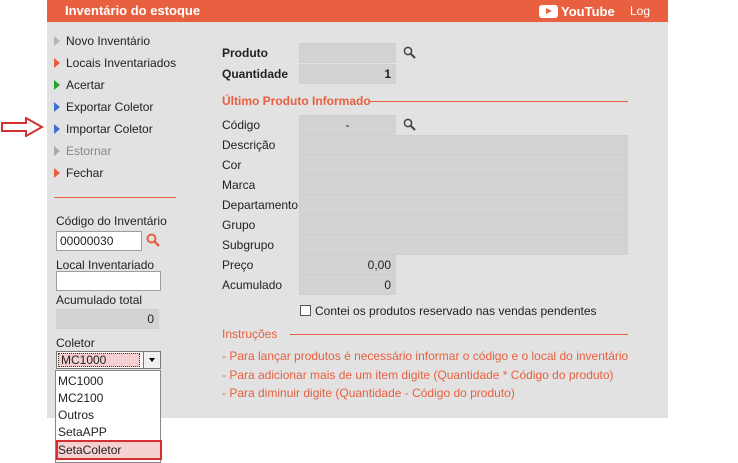 This screenshot has width=738, height=463. Describe the element at coordinates (133, 10) in the screenshot. I see `window-title: Inventário do estoque` at that location.